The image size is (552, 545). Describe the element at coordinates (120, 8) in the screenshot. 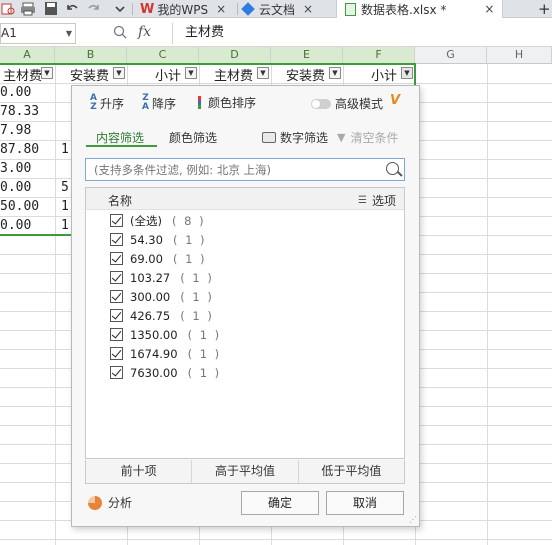

I see `dropdown-arrow-icon` at that location.